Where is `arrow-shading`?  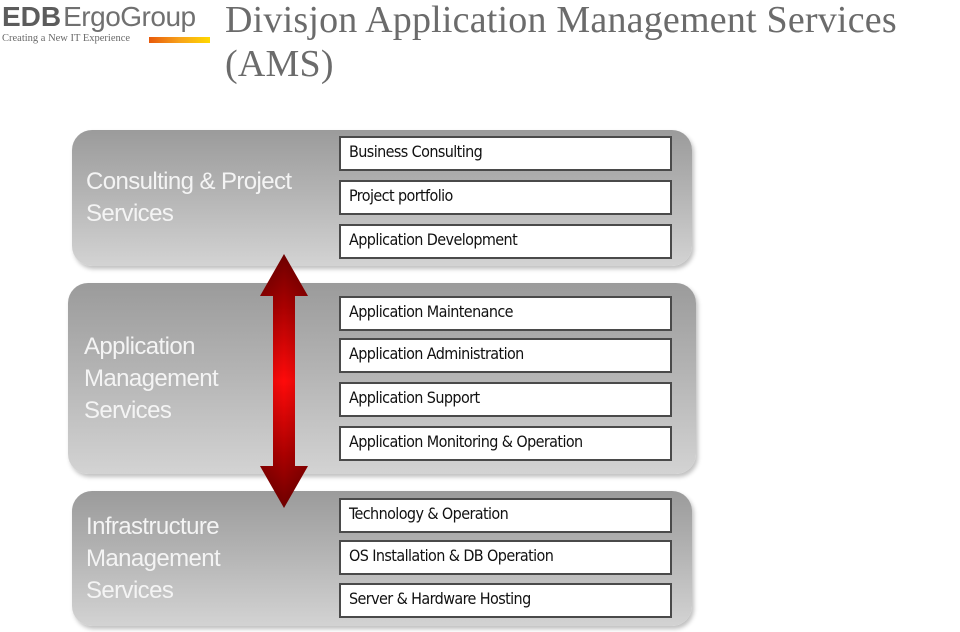 arrow-shading is located at coordinates (284, 381).